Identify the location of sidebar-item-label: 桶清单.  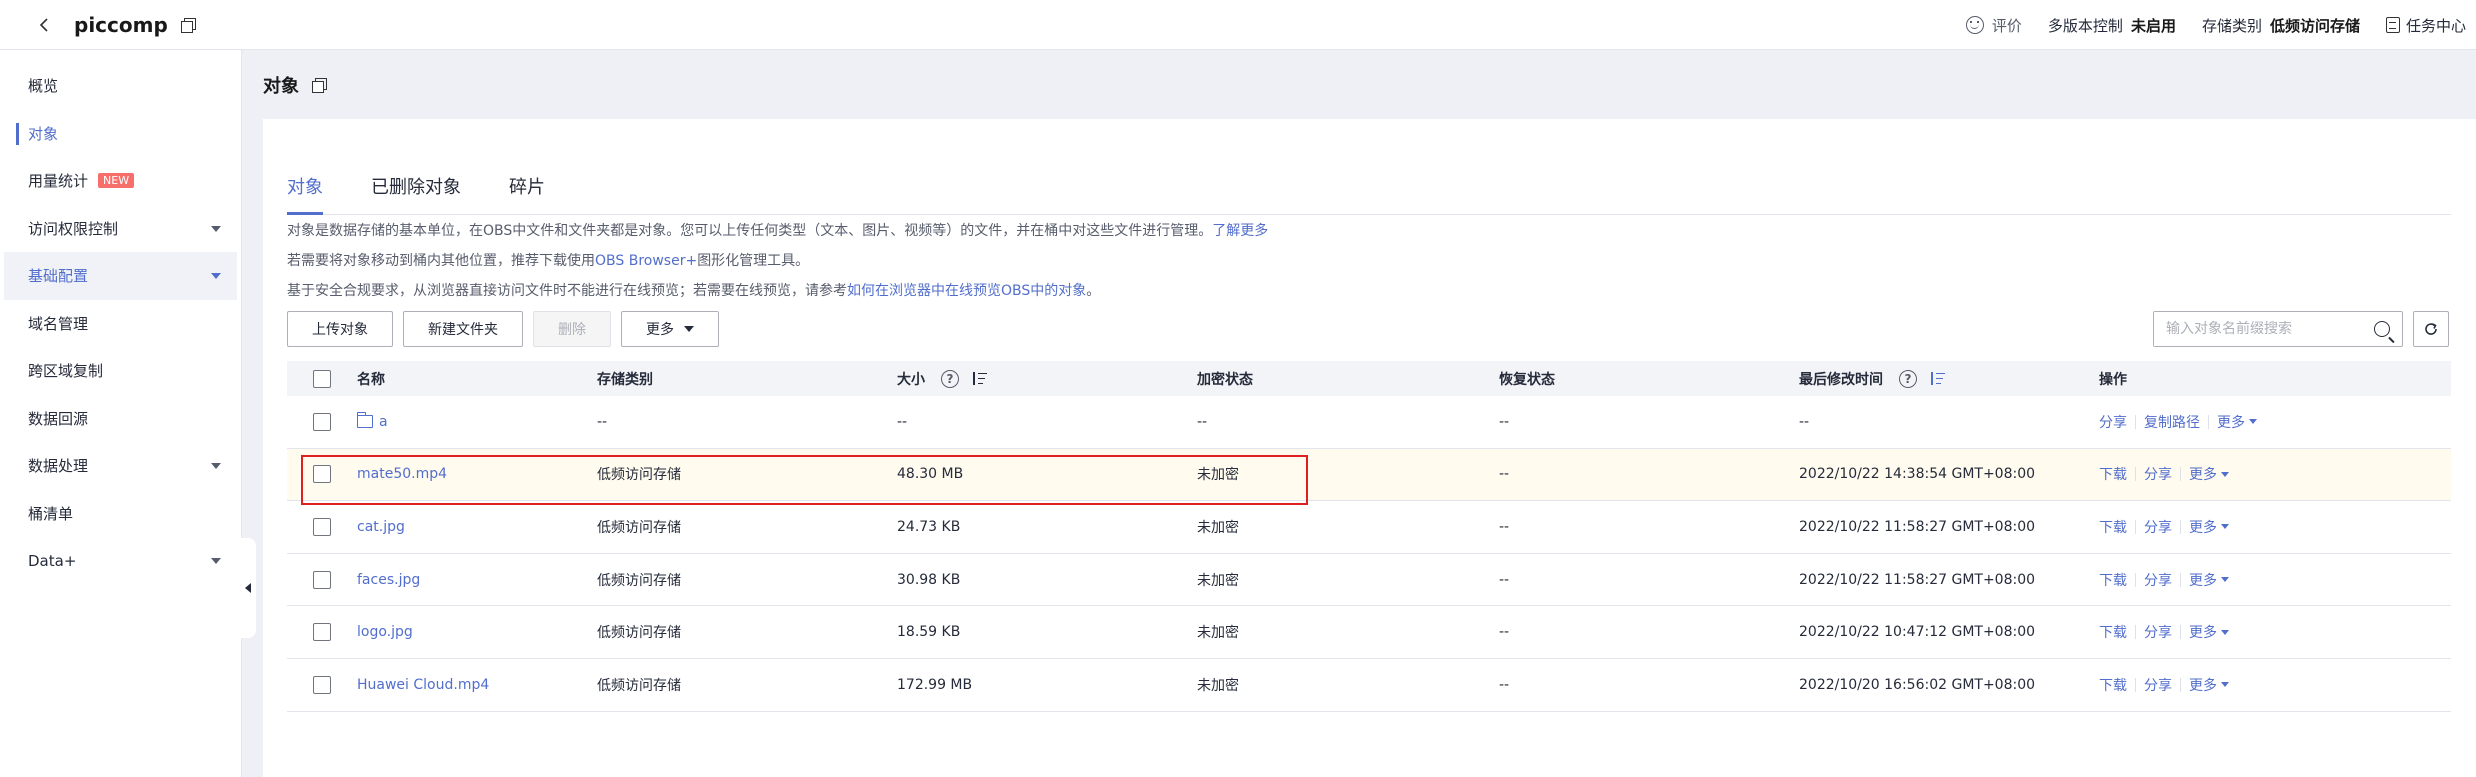
(51, 513).